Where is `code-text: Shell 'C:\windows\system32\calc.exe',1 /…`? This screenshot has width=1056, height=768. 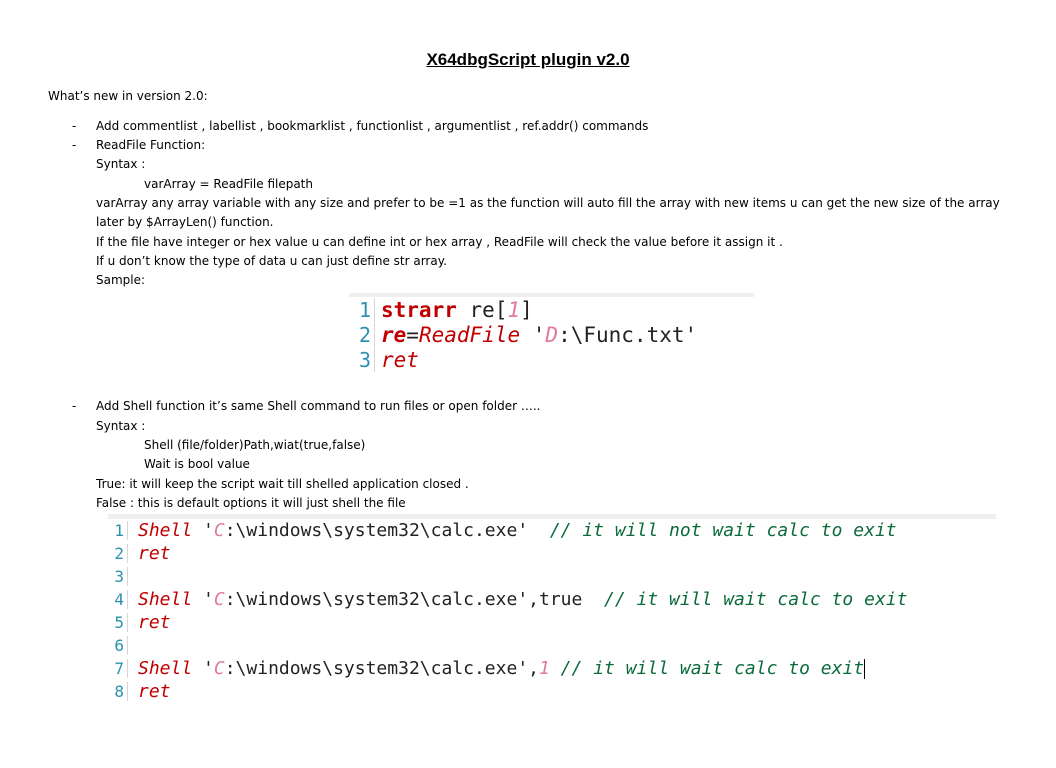
code-text: Shell 'C:\windows\system32\calc.exe',1 /… is located at coordinates (502, 668).